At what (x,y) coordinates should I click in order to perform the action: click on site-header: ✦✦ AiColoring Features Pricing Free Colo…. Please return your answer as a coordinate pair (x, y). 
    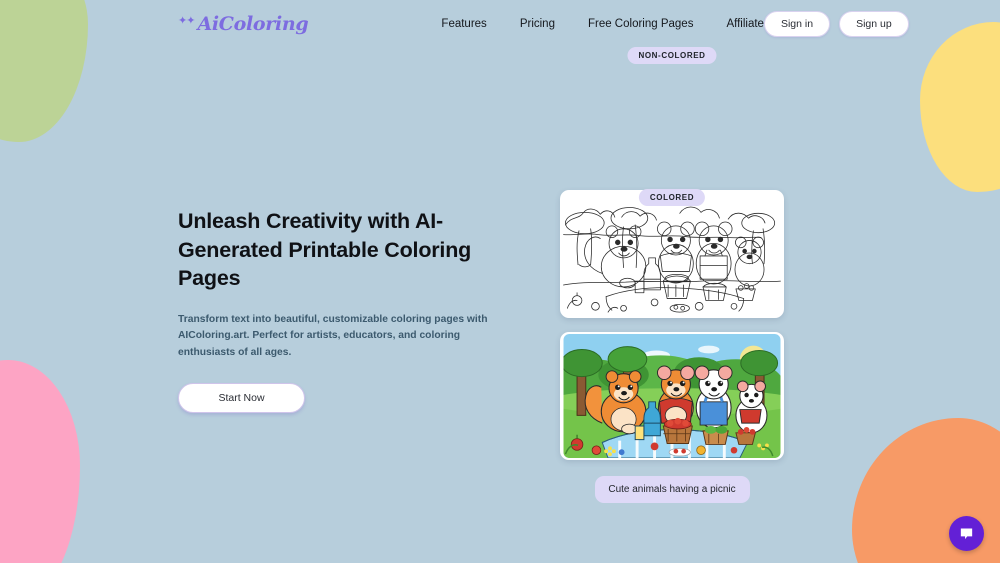
    Looking at the image, I should click on (500, 23).